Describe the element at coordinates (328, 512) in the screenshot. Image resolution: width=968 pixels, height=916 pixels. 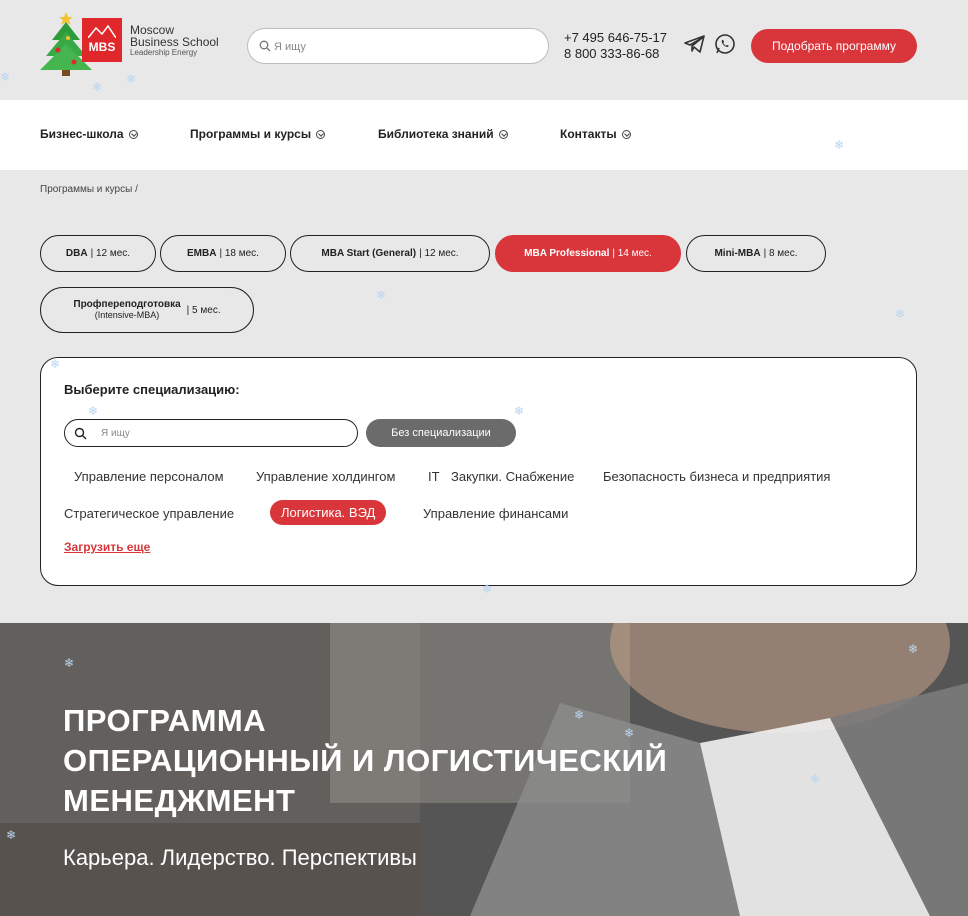
I see `spec-tag-logistics: Логистика. ВЭД` at that location.